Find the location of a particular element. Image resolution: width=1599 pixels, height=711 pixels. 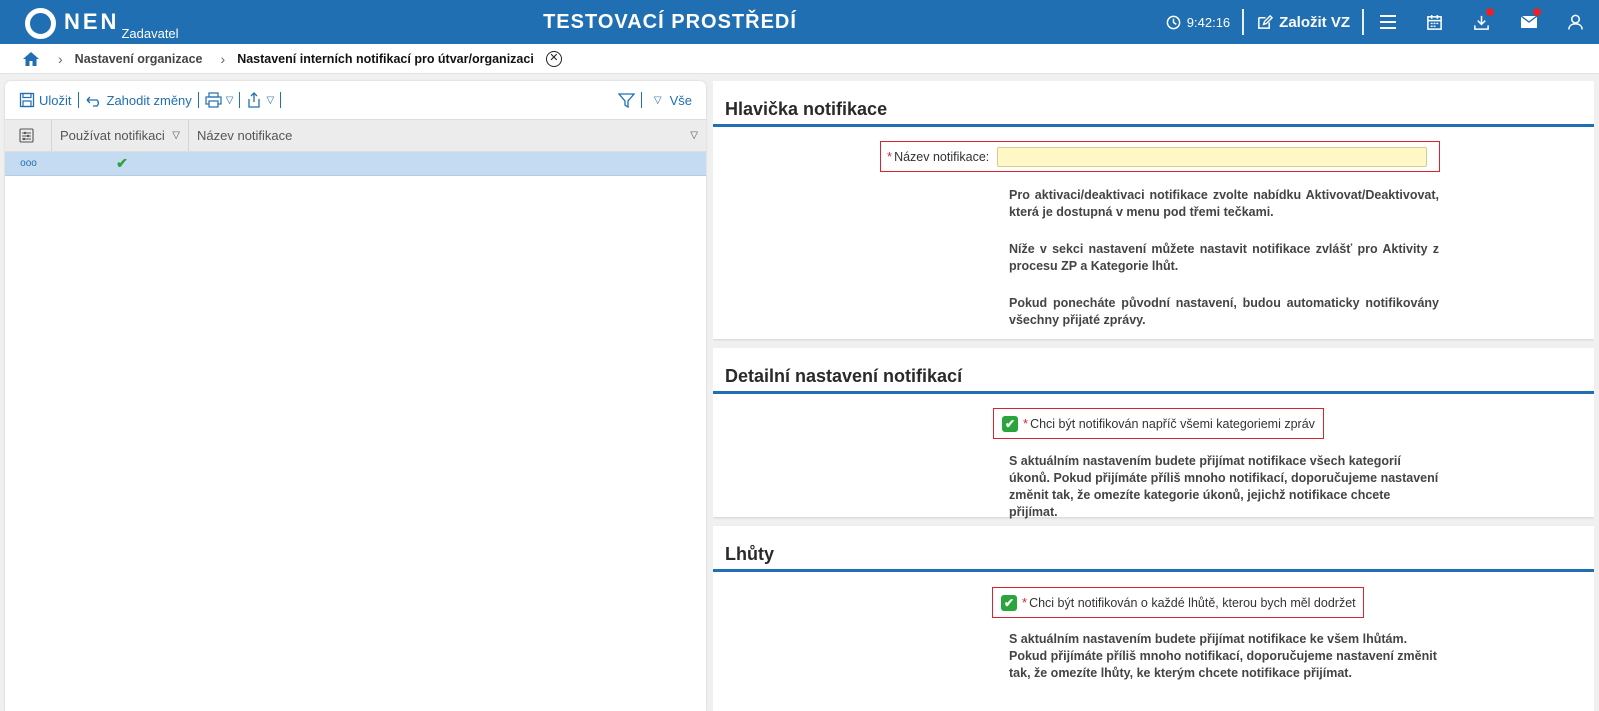

notification-name-field: * Název notifikace: is located at coordinates (1160, 156).